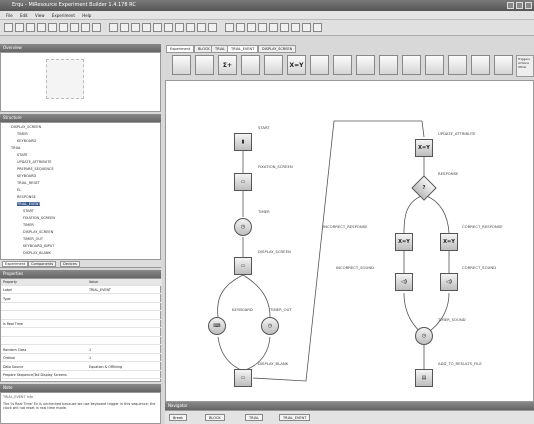 The width and height of the screenshot is (534, 424). I want to click on palette-item-5: X=Y, so click(296, 65).